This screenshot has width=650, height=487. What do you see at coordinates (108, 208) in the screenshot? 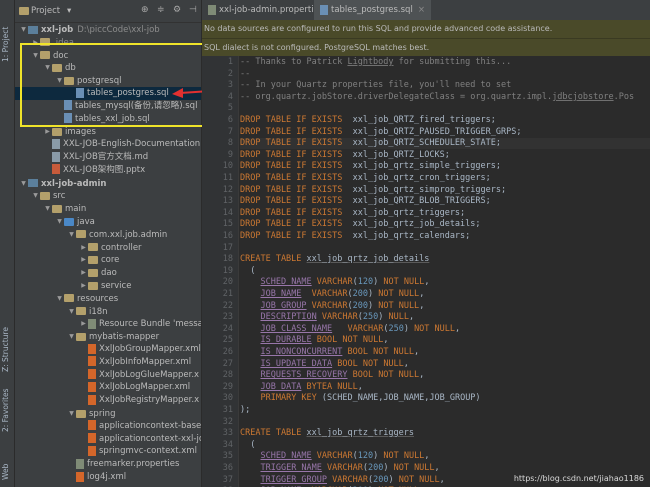
I see `tree-item: ▼main` at bounding box center [108, 208].